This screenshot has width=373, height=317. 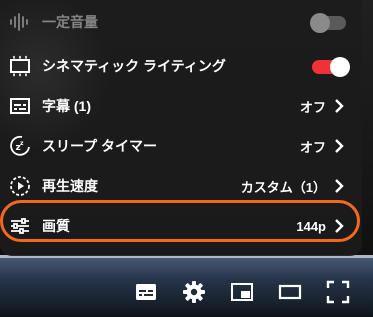 I want to click on menu-item-sleep-timer: z z スリープ タイマー オフ, so click(x=181, y=146).